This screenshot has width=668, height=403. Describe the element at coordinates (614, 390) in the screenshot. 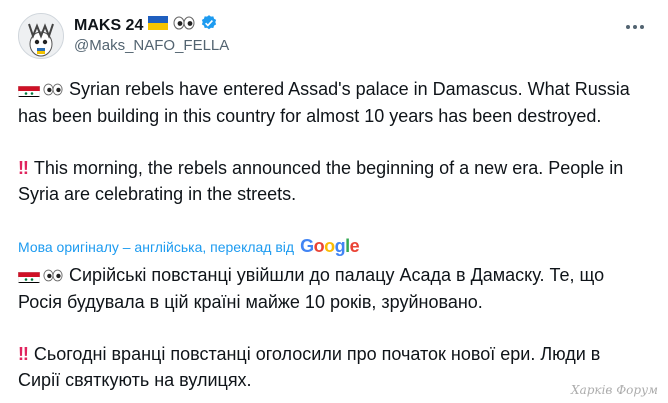

I see `forum-watermark: Харків Форум` at that location.